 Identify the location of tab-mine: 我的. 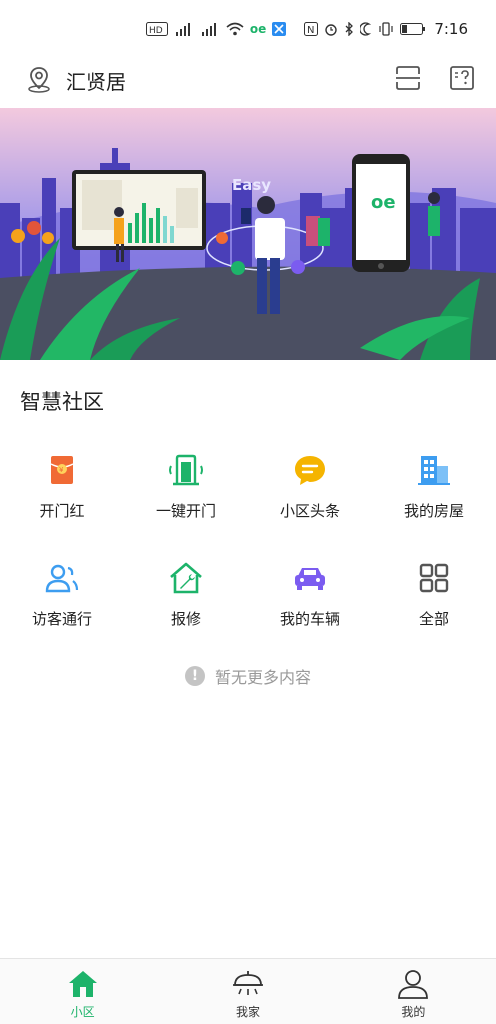
(413, 991).